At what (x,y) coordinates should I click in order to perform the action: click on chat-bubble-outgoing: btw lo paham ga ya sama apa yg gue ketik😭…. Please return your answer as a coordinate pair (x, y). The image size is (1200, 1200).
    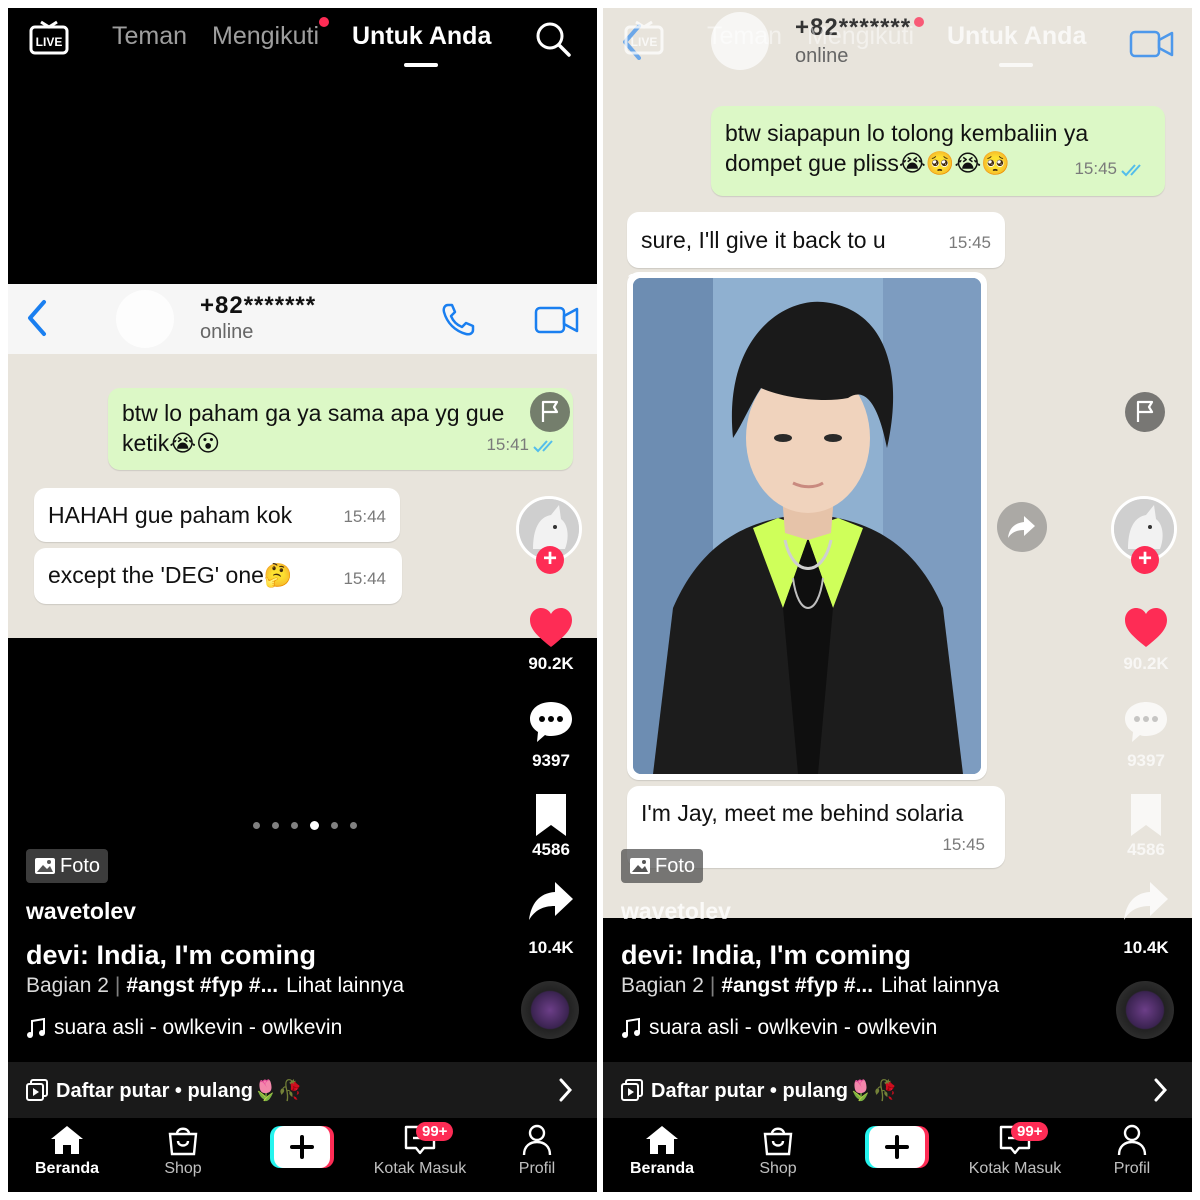
    Looking at the image, I should click on (340, 429).